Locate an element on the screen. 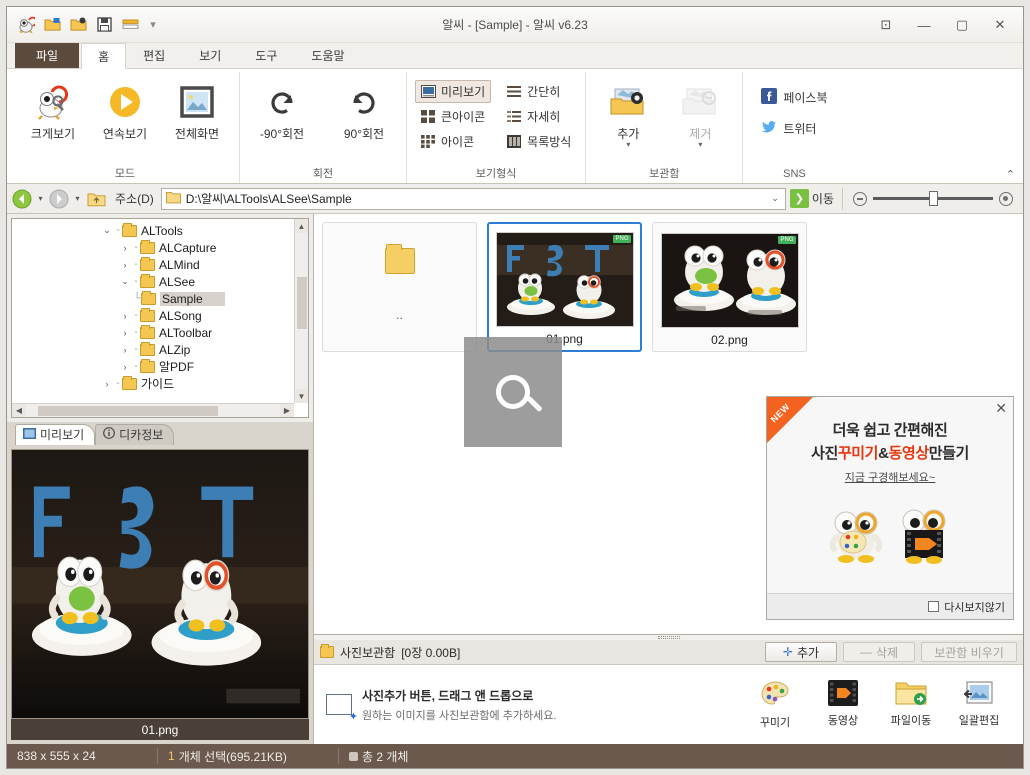 The width and height of the screenshot is (1030, 775). chevron-down-icon: ▾ is located at coordinates (628, 145).